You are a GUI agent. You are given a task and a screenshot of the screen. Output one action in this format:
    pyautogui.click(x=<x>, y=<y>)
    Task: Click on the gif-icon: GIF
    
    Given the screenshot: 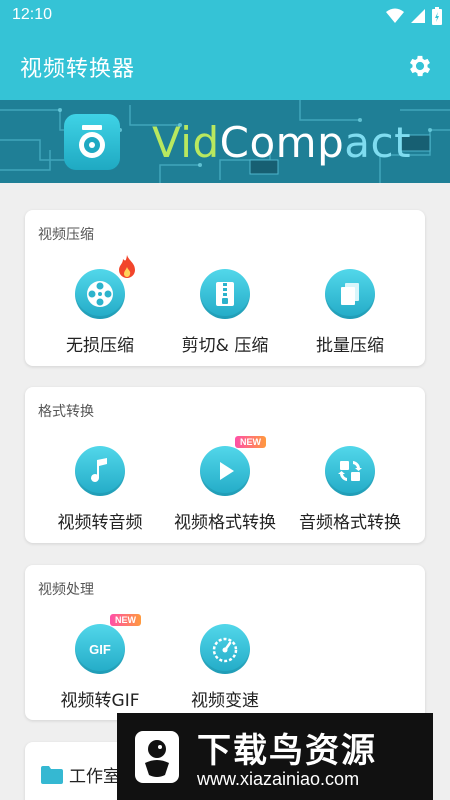 What is the action you would take?
    pyautogui.click(x=100, y=649)
    